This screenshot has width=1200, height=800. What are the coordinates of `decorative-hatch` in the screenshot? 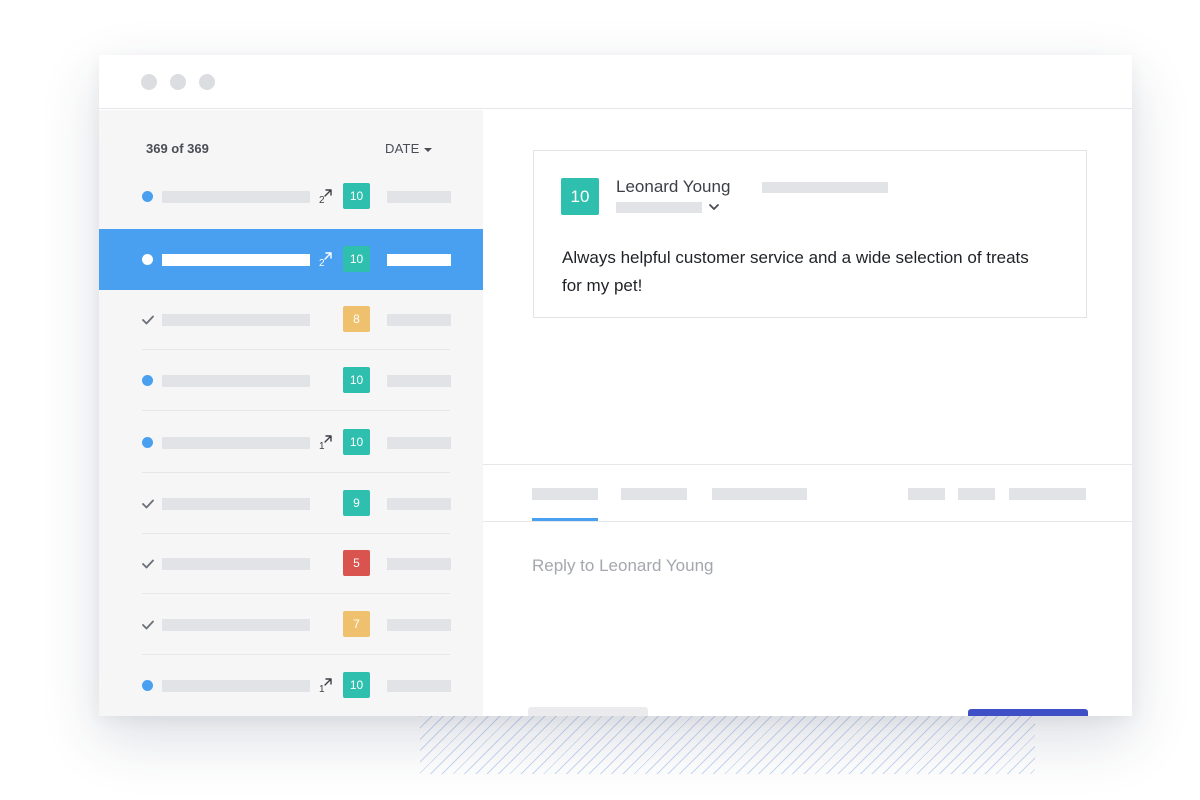 It's located at (727, 745).